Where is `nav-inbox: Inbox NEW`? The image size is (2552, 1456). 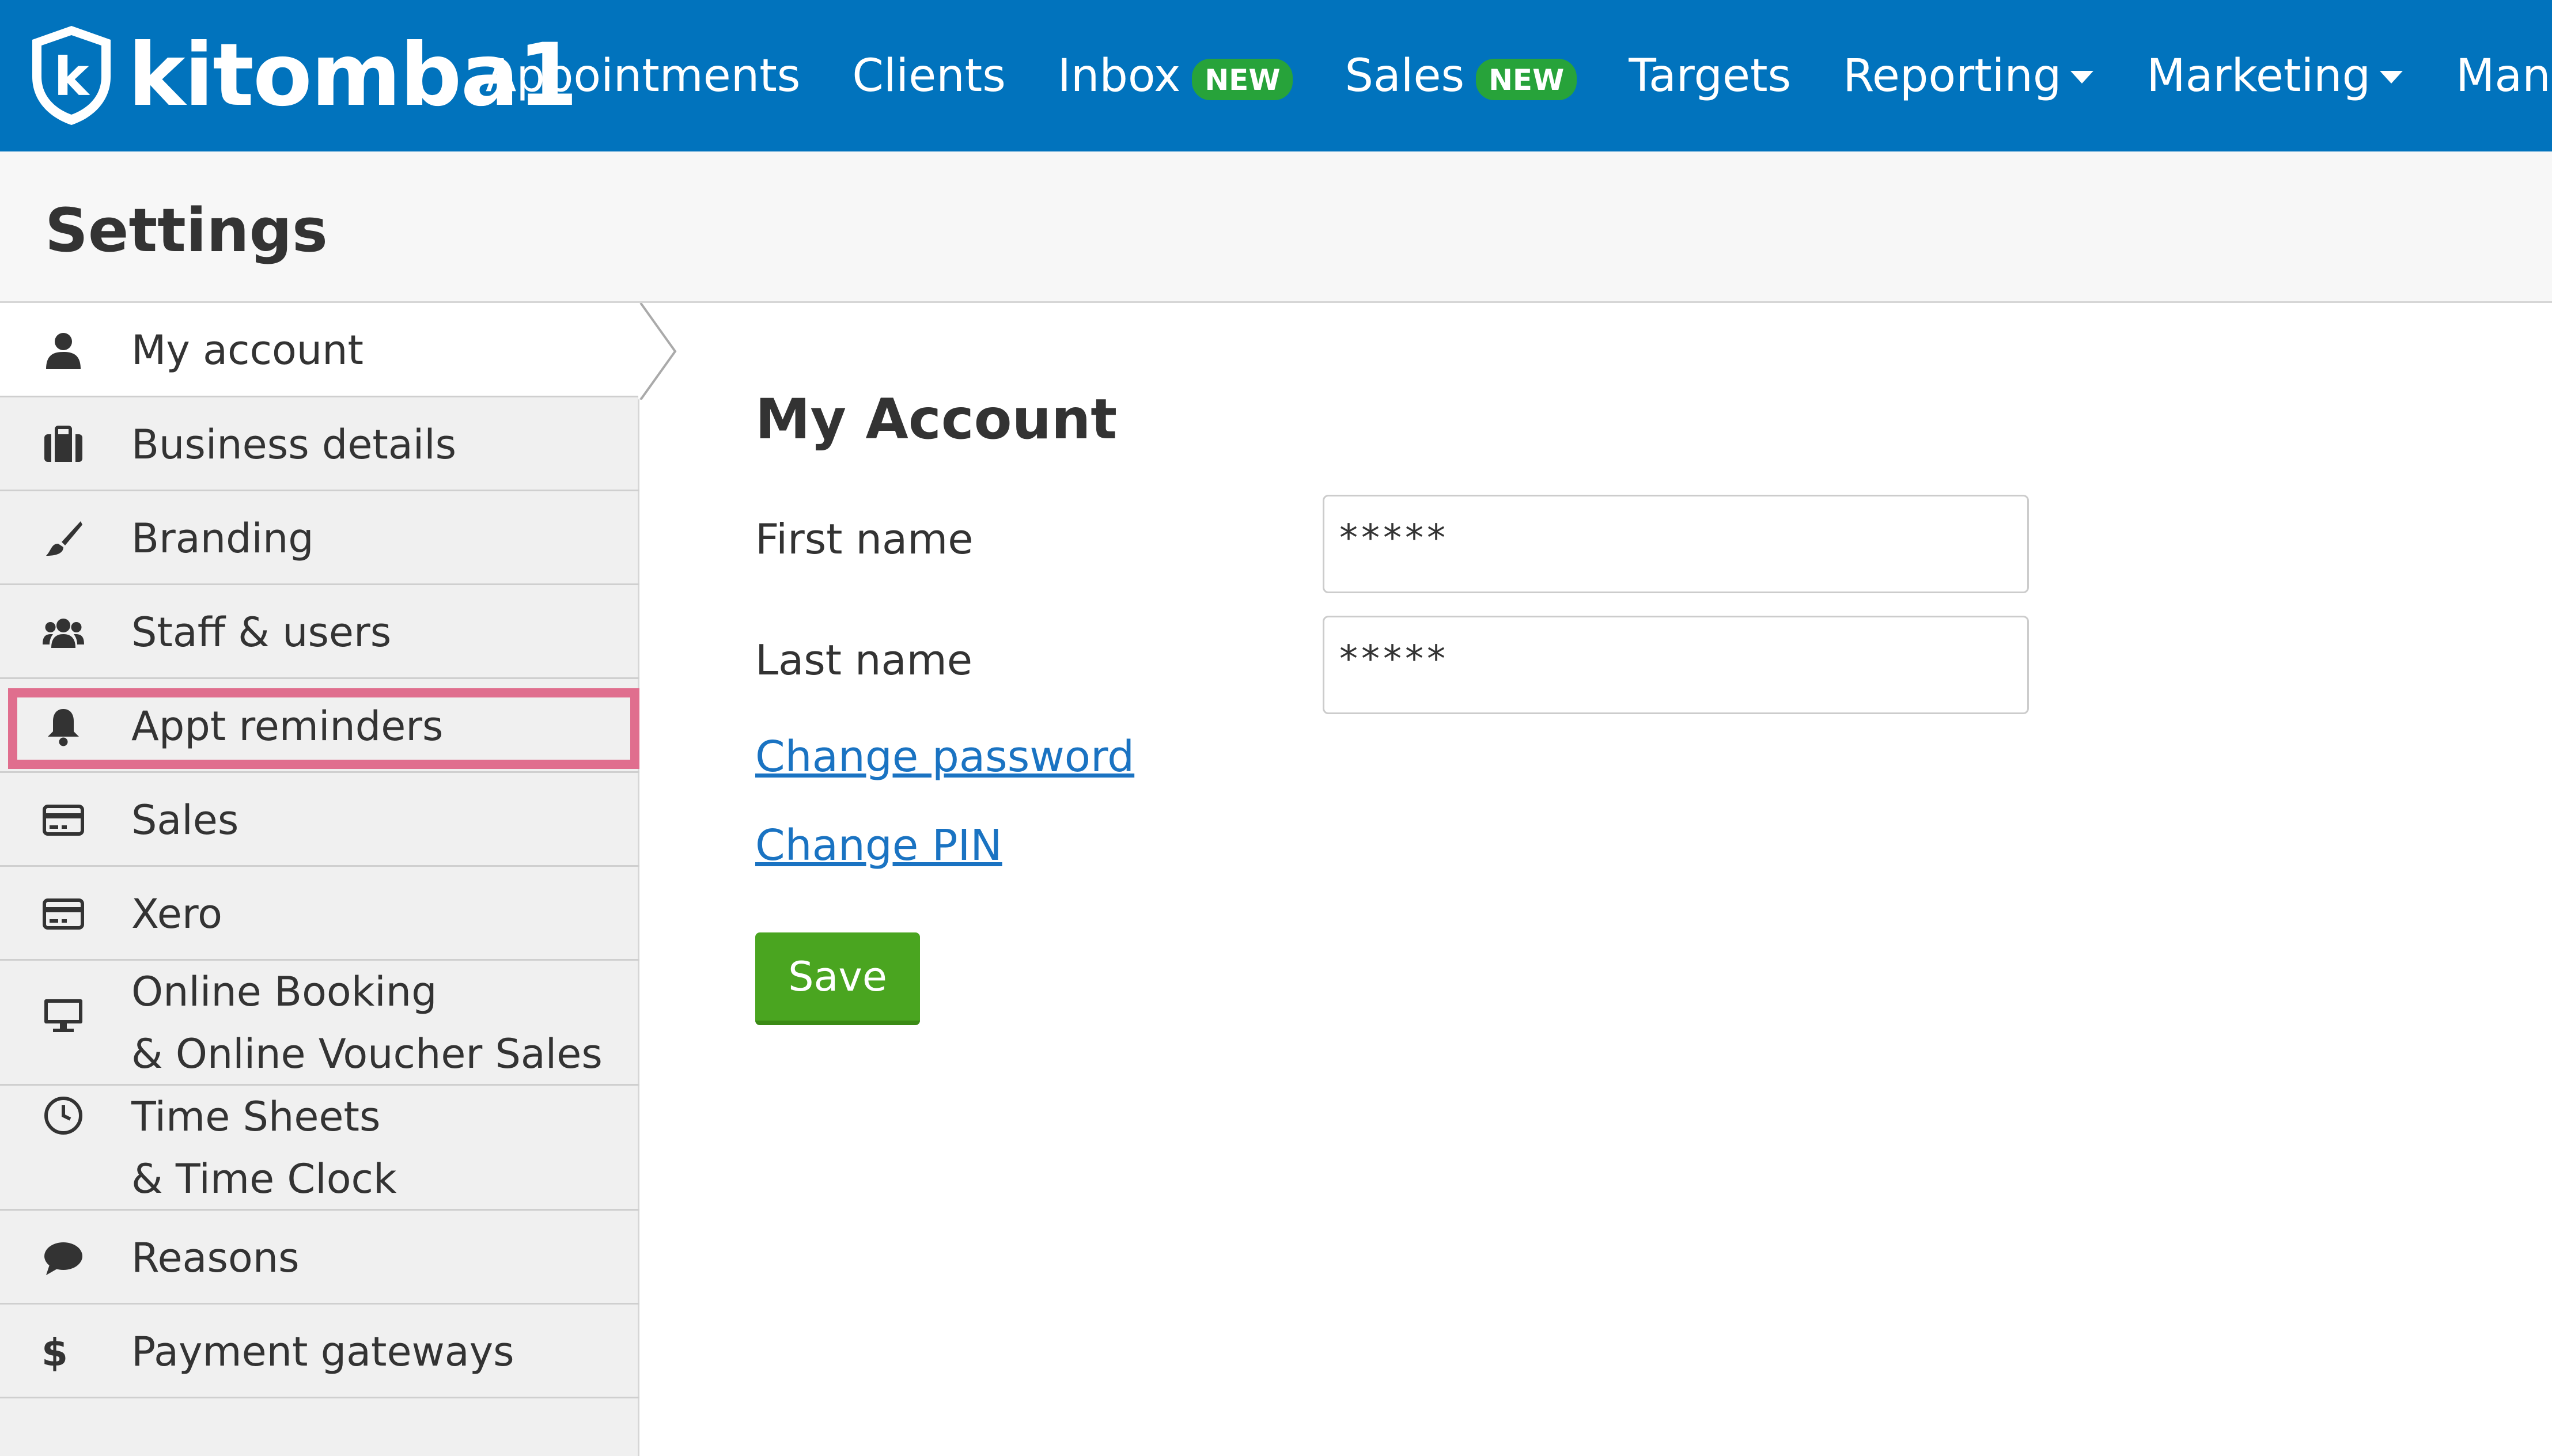 nav-inbox: Inbox NEW is located at coordinates (1175, 76).